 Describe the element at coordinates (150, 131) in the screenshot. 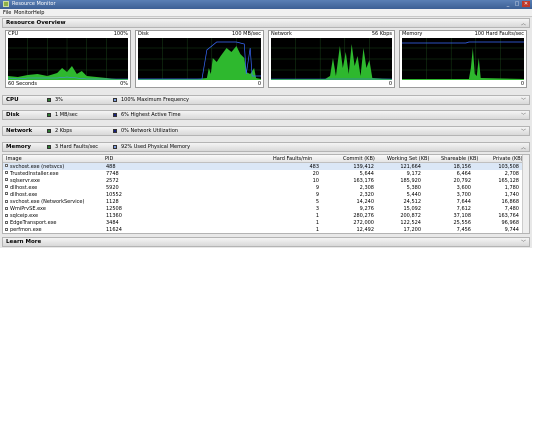

I see `network-utilization: 0% Network Utilization` at that location.